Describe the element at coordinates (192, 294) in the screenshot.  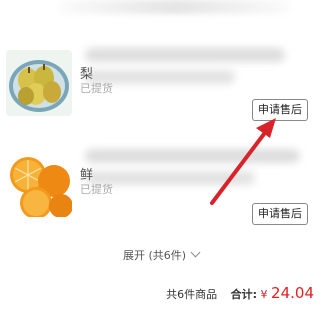
I see `item-count: 共6件商品` at that location.